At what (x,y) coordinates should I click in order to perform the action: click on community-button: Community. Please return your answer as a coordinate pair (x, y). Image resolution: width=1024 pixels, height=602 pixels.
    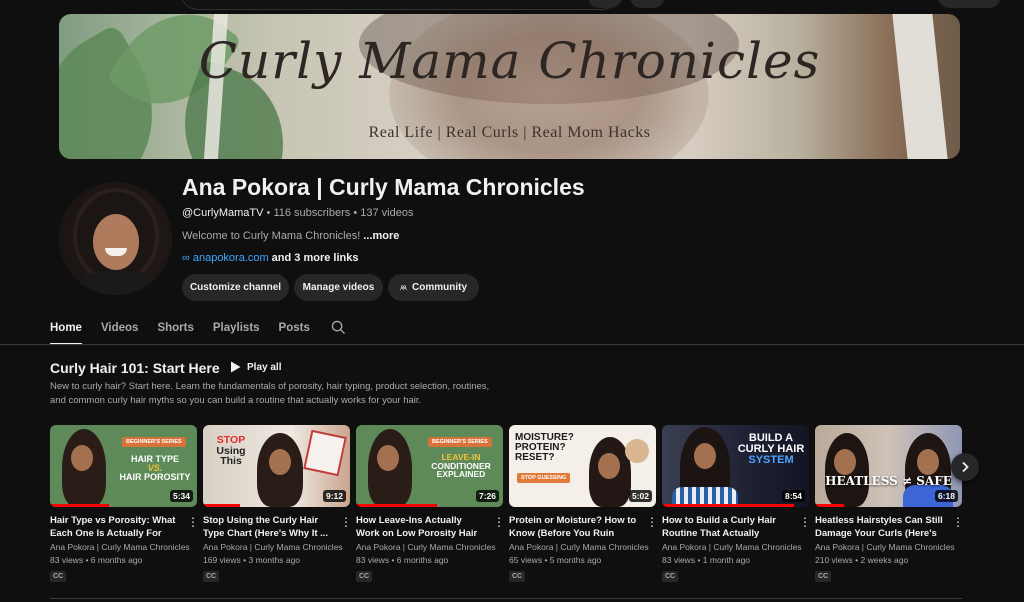
    Looking at the image, I should click on (433, 287).